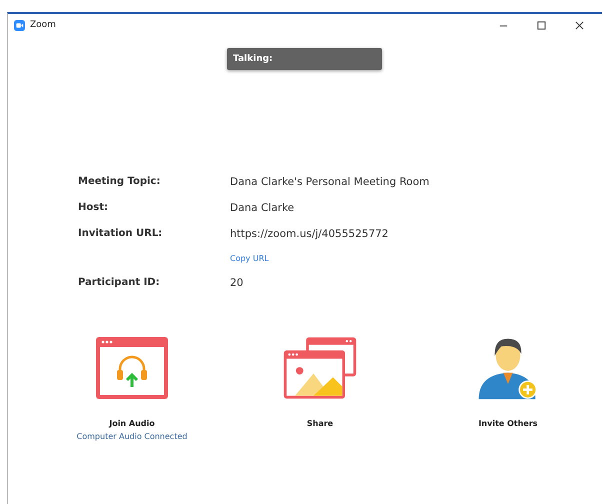  What do you see at coordinates (237, 283) in the screenshot?
I see `detail-value: 20` at bounding box center [237, 283].